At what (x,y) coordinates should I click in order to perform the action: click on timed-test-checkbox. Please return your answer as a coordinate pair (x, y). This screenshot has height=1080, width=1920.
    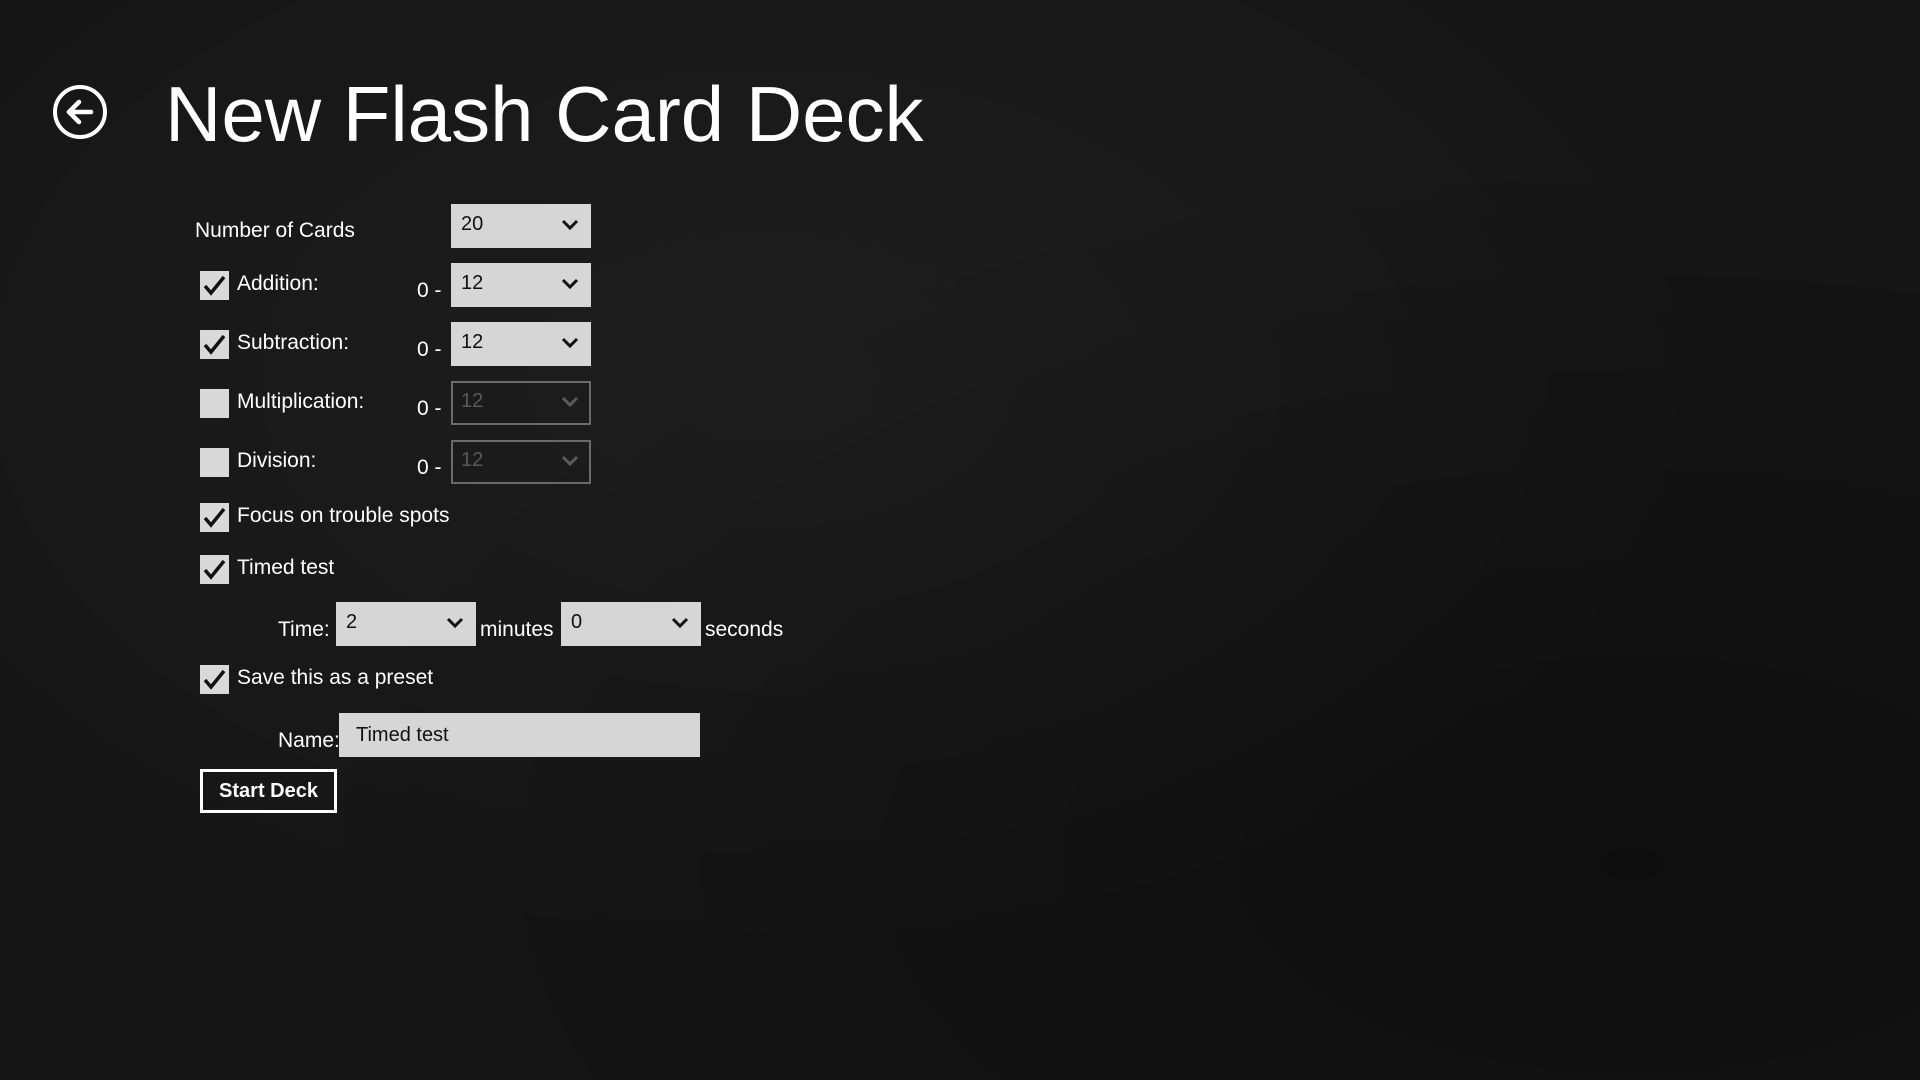
    Looking at the image, I should click on (214, 569).